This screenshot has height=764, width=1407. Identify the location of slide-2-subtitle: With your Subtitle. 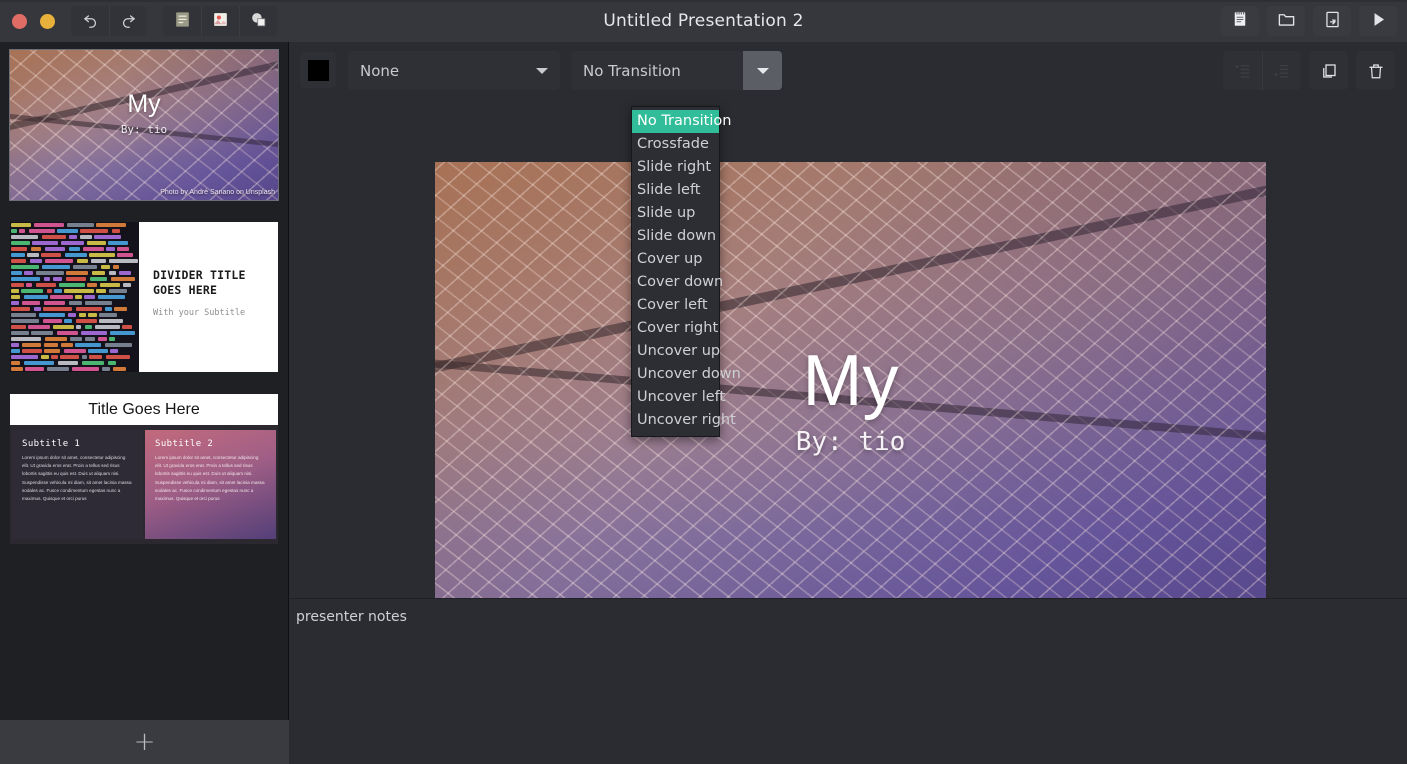
(199, 313).